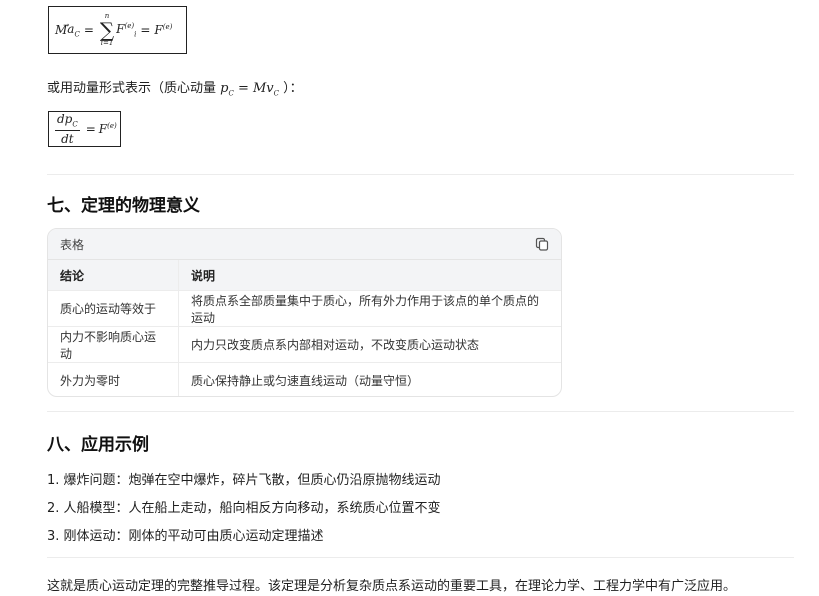 The height and width of the screenshot is (596, 819). Describe the element at coordinates (244, 480) in the screenshot. I see `list-item: 1. 爆炸问题：炮弹在空中爆炸，碎片飞散，但质心仍沿原抛物线运动` at that location.